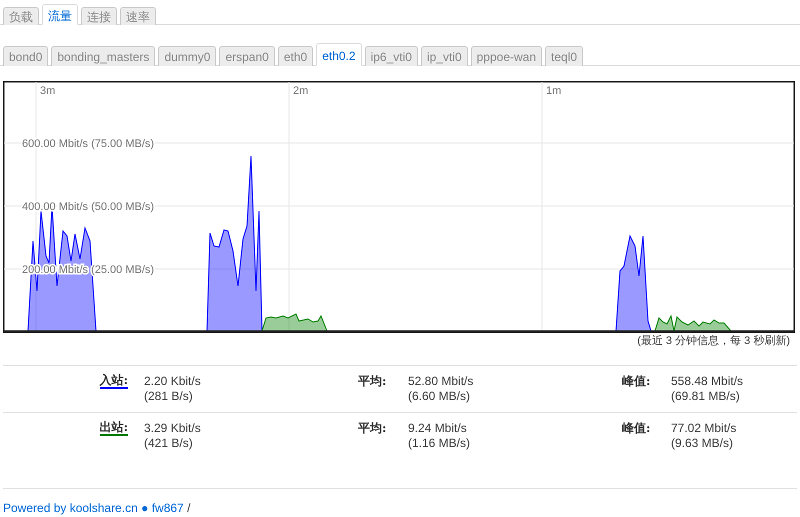  I want to click on tab: bond0, so click(25, 56).